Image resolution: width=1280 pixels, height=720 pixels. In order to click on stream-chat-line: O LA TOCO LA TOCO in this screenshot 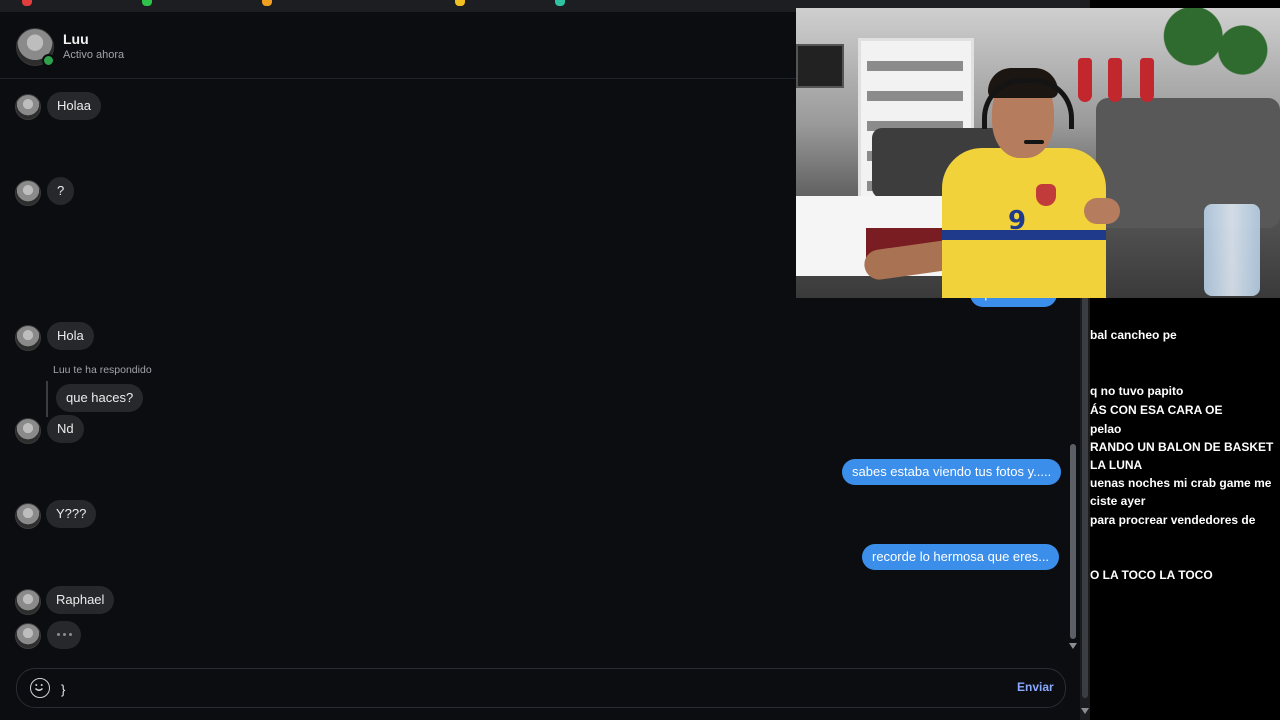, I will do `click(1151, 575)`.